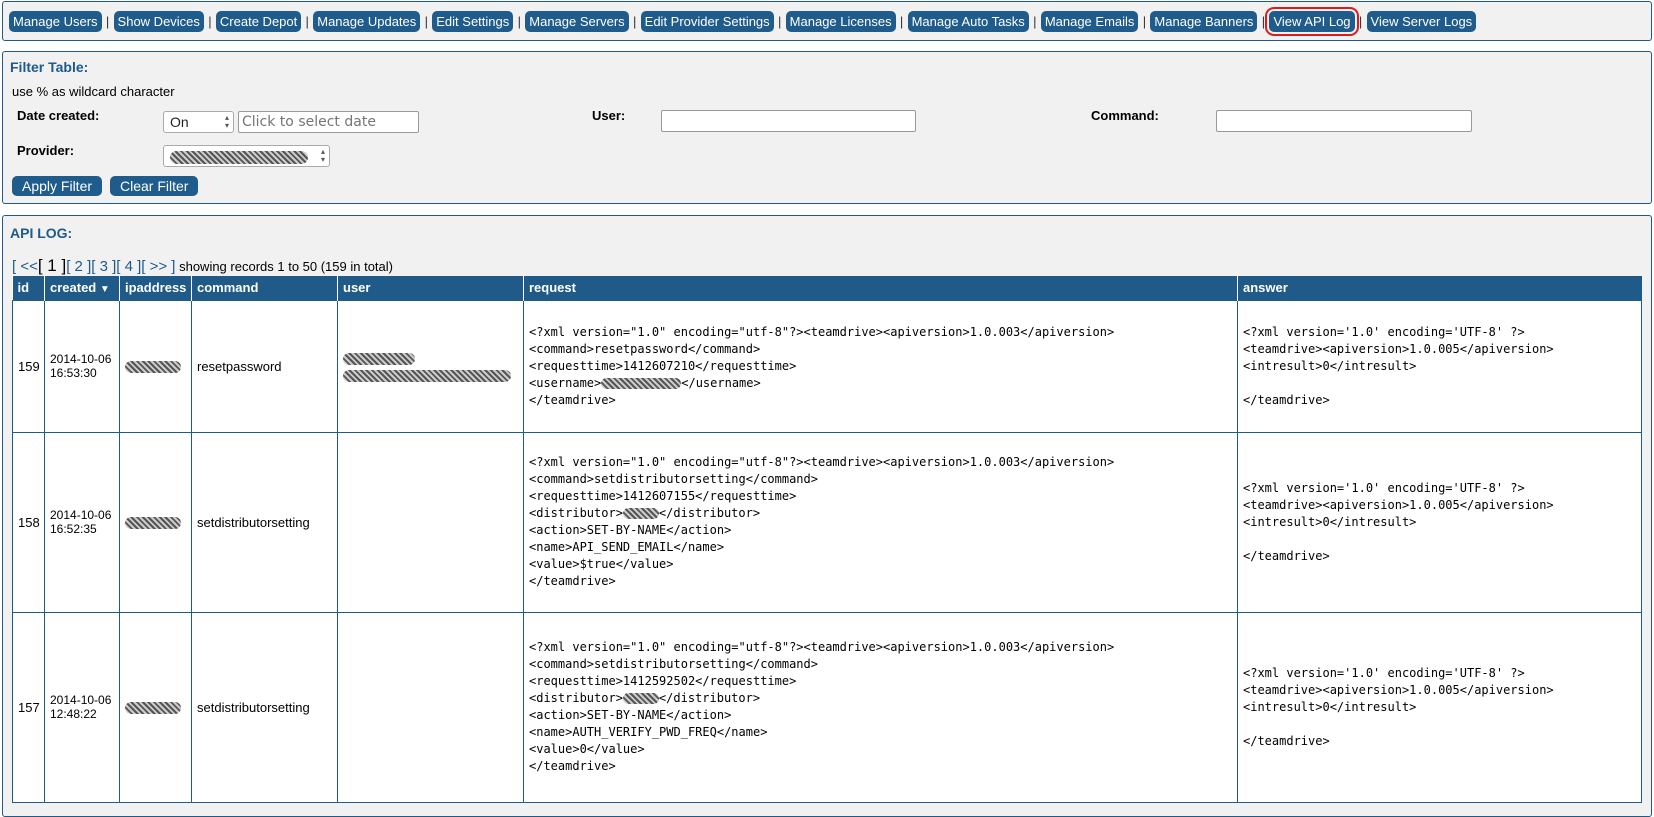 The height and width of the screenshot is (817, 1654). Describe the element at coordinates (158, 266) in the screenshot. I see `pager-next-link: [ >> ]` at that location.